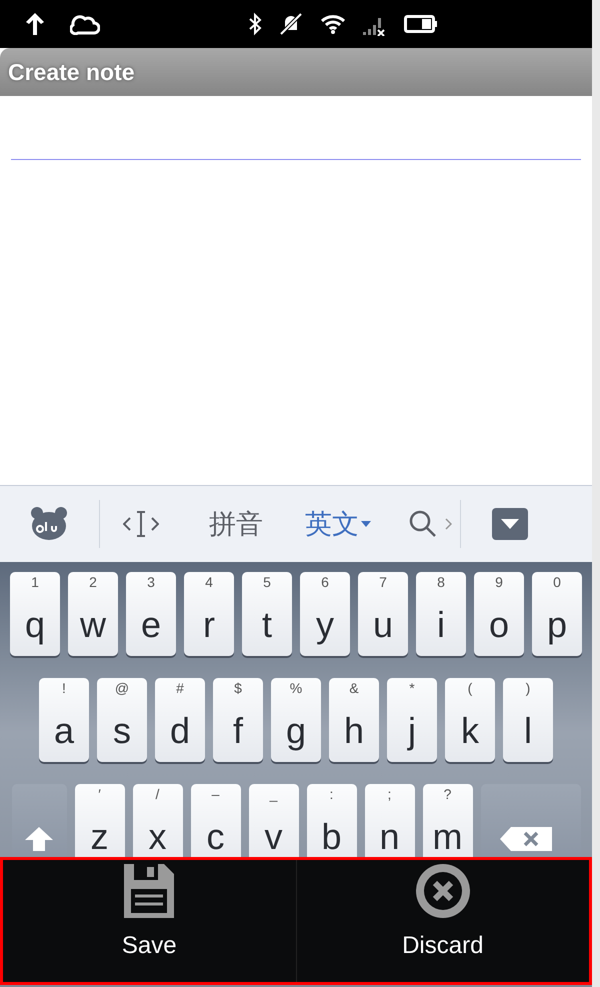 The image size is (600, 987). I want to click on keyboard-key: % g, so click(296, 720).